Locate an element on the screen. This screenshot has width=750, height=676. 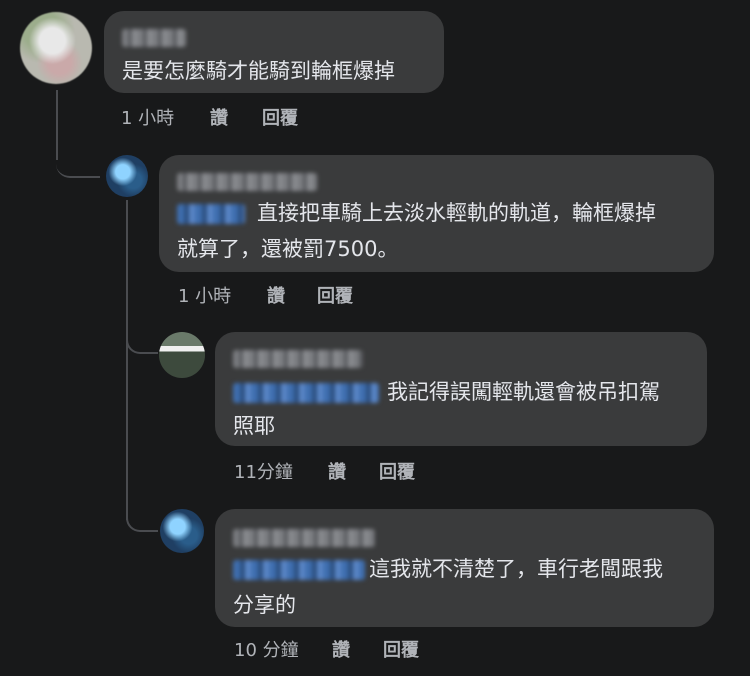
comment-text-line-1: 這我就不清楚了，車行老闆跟我 is located at coordinates (448, 569).